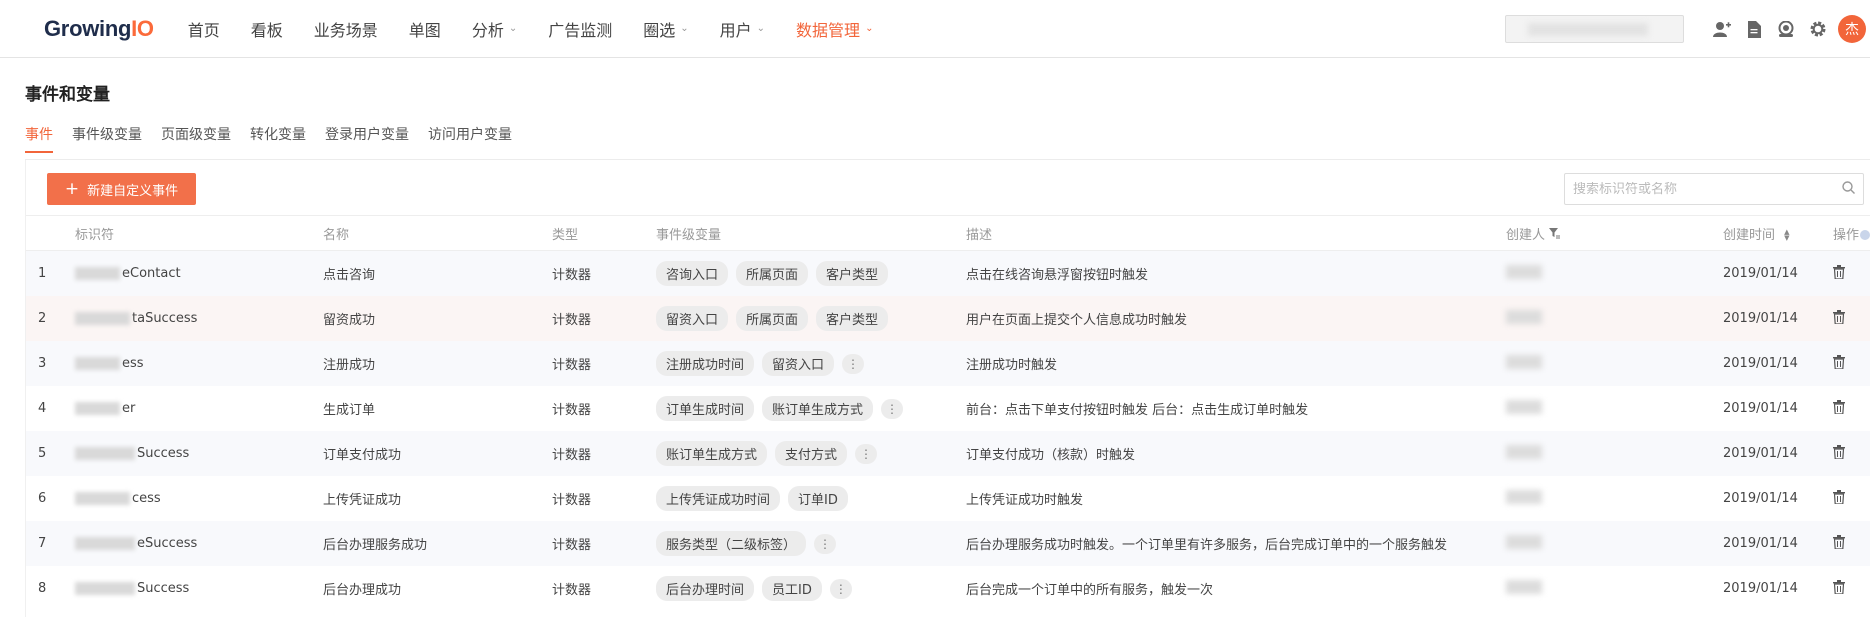 The height and width of the screenshot is (617, 1870). I want to click on search-box, so click(1714, 189).